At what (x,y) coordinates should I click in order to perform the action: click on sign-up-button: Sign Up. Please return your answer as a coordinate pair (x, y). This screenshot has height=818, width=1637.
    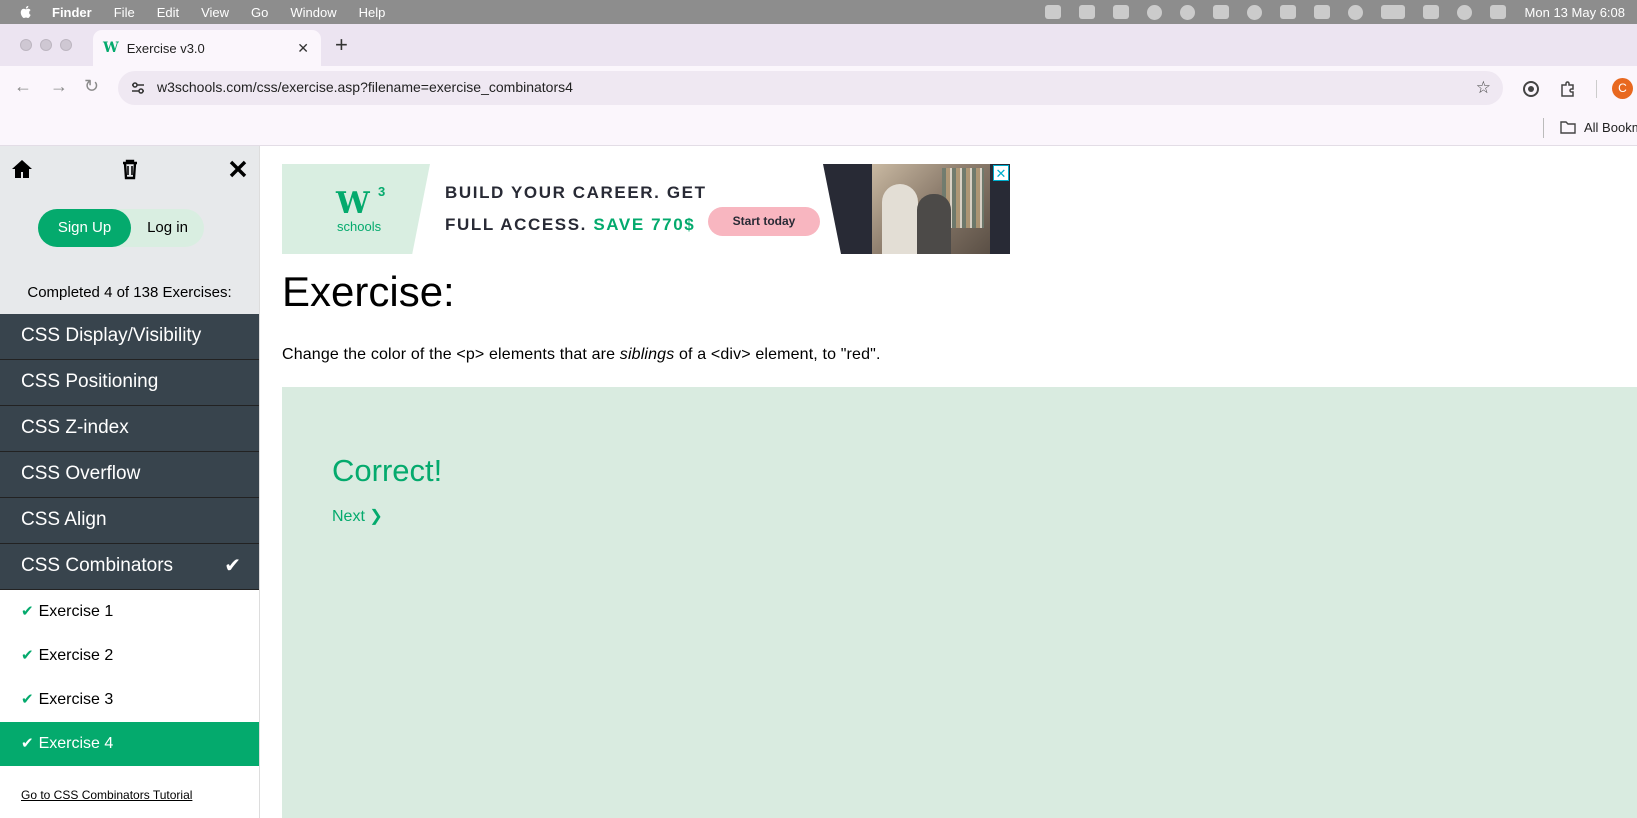
    Looking at the image, I should click on (84, 228).